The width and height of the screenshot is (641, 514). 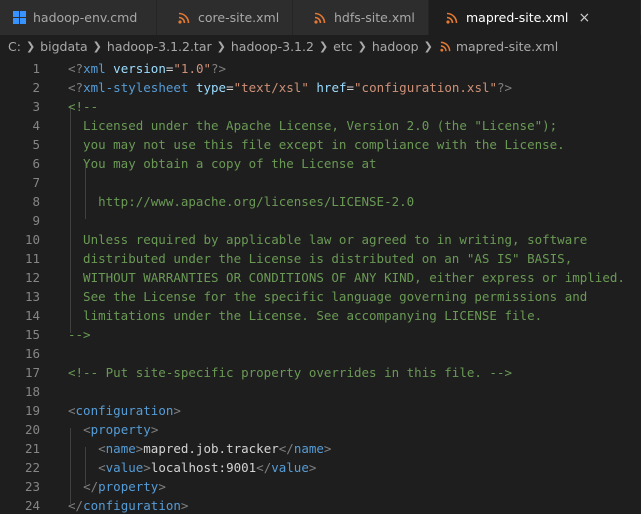 What do you see at coordinates (320, 486) in the screenshot?
I see `code-line: 23 </property>` at bounding box center [320, 486].